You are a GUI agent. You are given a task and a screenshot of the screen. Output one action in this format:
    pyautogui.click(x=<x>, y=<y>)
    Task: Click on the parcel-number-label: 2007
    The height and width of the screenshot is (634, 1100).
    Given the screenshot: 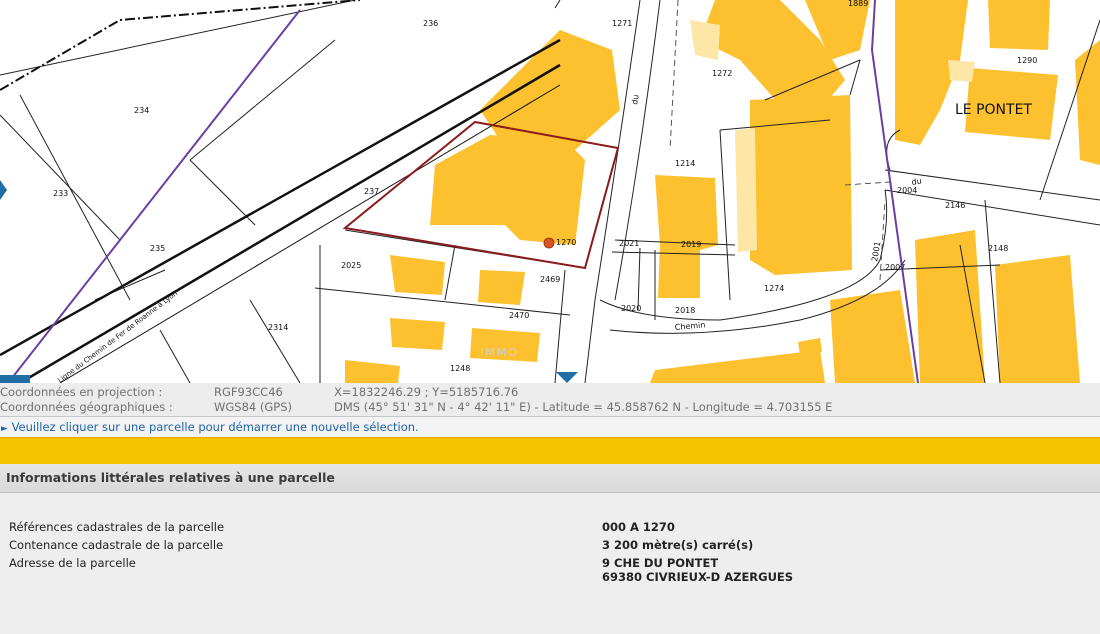 What is the action you would take?
    pyautogui.click(x=895, y=267)
    